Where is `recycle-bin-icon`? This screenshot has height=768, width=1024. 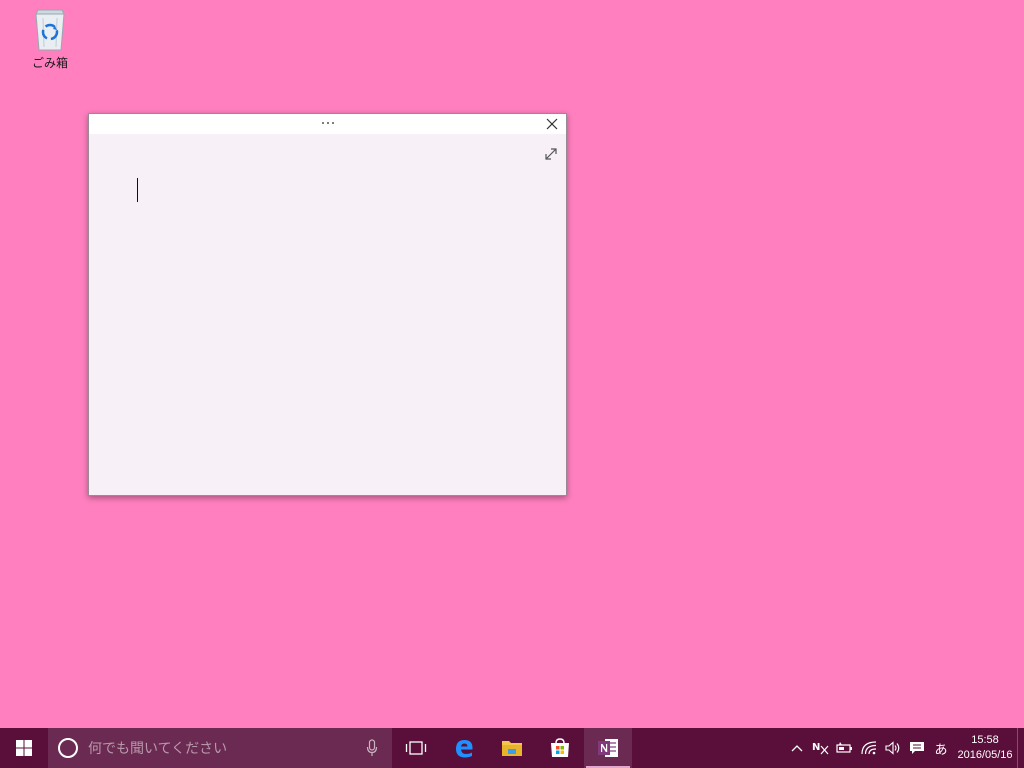
recycle-bin-icon is located at coordinates (50, 30).